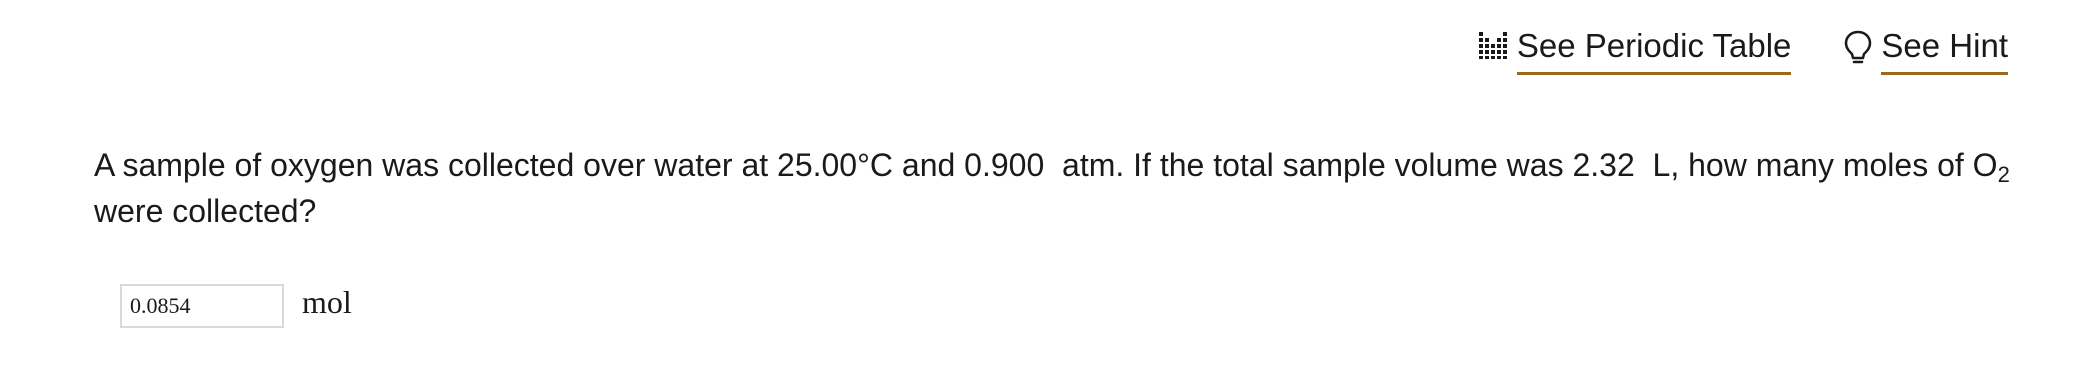 This screenshot has height=370, width=2086. I want to click on tools-bar: See Periodic Table See Hint, so click(1742, 50).